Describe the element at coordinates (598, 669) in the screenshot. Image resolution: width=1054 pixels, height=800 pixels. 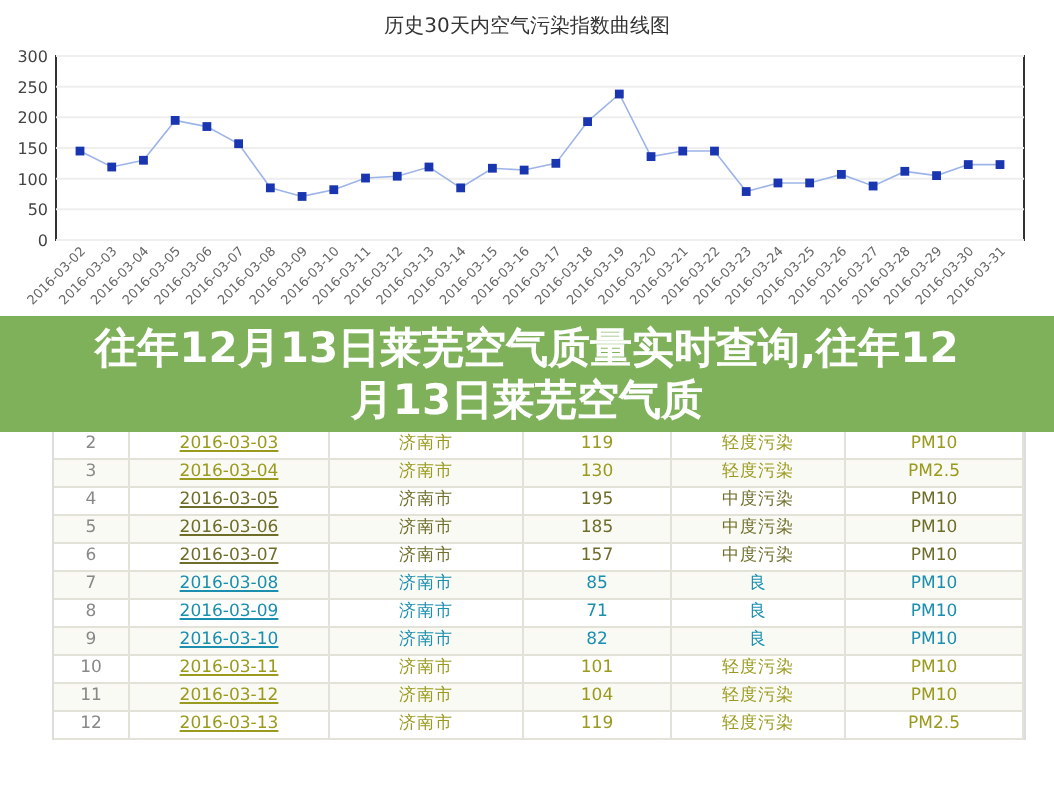
I see `aqi-cell: 101` at that location.